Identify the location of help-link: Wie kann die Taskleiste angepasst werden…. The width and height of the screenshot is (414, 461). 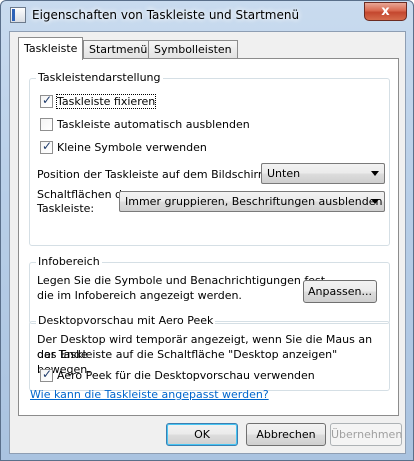
(149, 394).